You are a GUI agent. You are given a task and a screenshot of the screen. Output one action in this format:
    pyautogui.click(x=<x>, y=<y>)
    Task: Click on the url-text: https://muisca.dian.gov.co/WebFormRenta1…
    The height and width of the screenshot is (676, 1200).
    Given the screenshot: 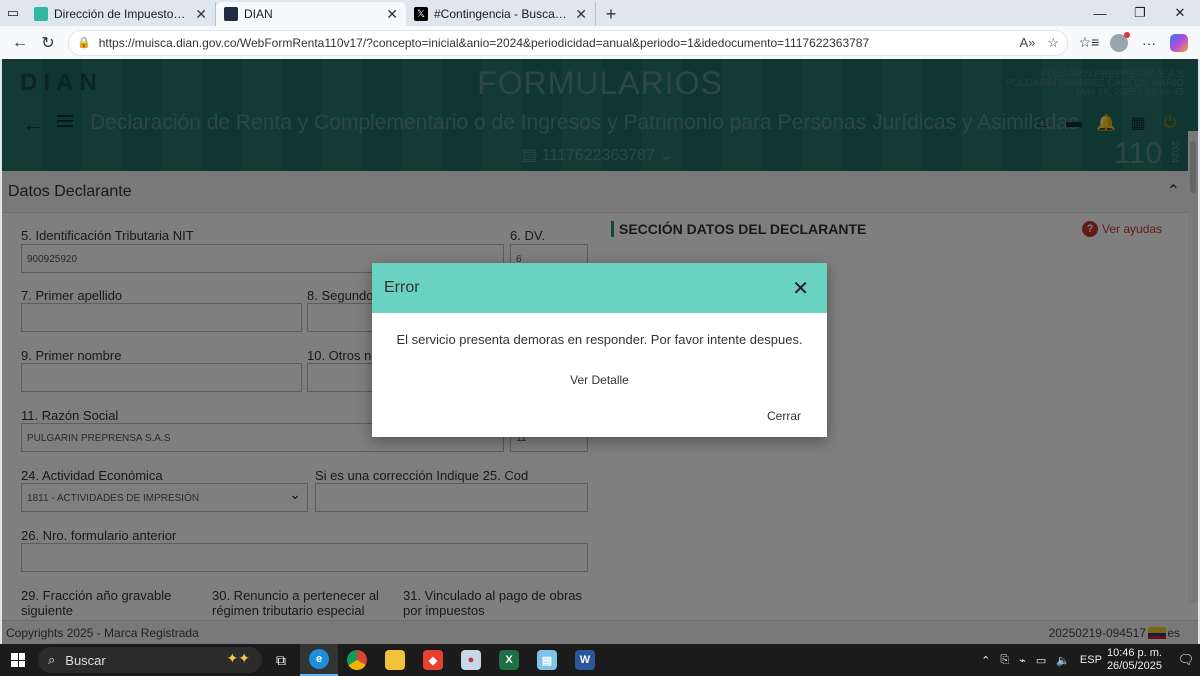 What is the action you would take?
    pyautogui.click(x=484, y=42)
    